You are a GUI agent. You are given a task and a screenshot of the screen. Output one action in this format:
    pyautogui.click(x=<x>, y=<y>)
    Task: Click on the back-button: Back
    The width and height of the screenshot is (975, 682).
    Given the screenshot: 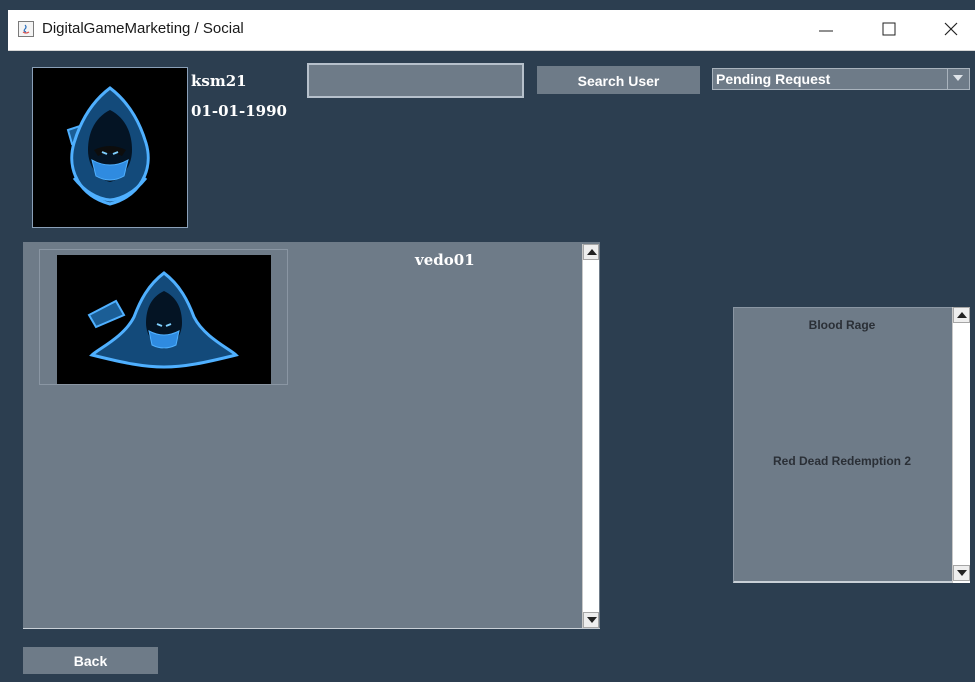 What is the action you would take?
    pyautogui.click(x=90, y=660)
    